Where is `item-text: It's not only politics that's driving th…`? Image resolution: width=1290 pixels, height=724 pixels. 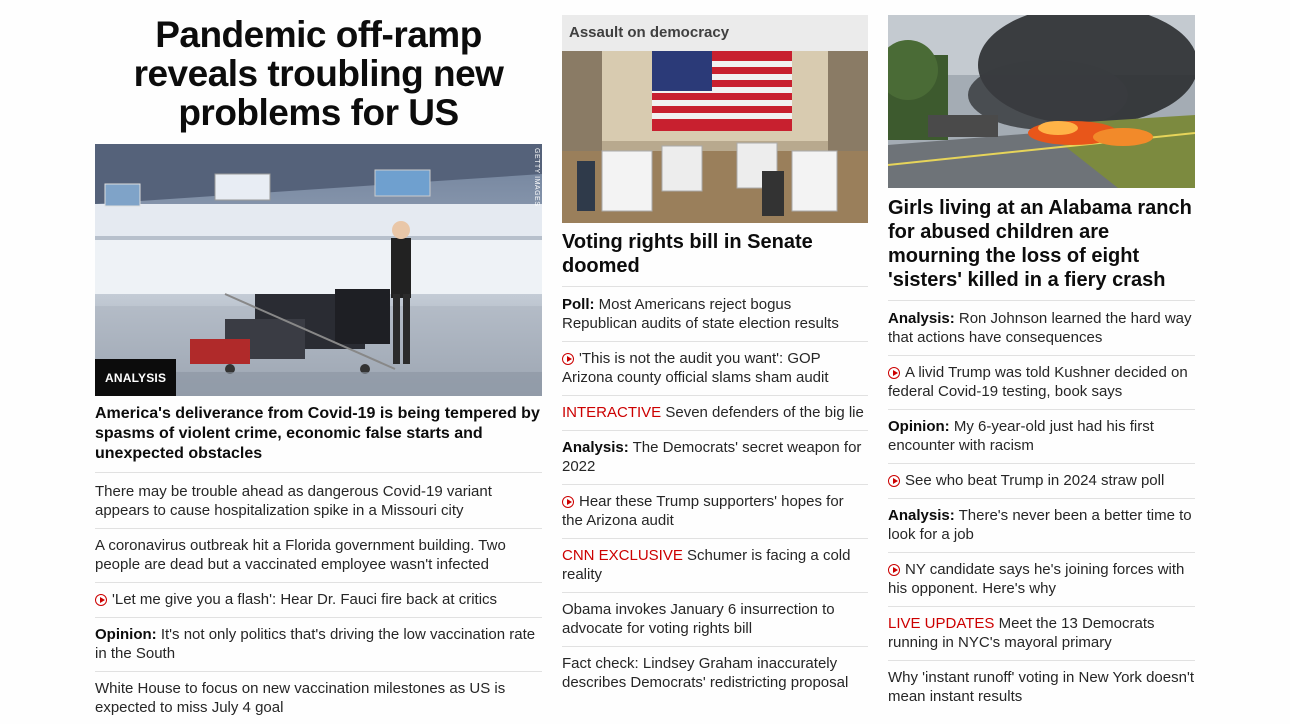
item-text: It's not only politics that's driving th… is located at coordinates (315, 644).